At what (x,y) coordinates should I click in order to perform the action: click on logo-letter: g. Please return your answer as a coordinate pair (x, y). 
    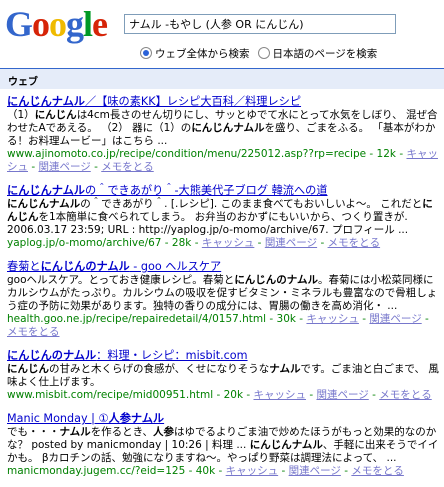
    Looking at the image, I should click on (75, 24).